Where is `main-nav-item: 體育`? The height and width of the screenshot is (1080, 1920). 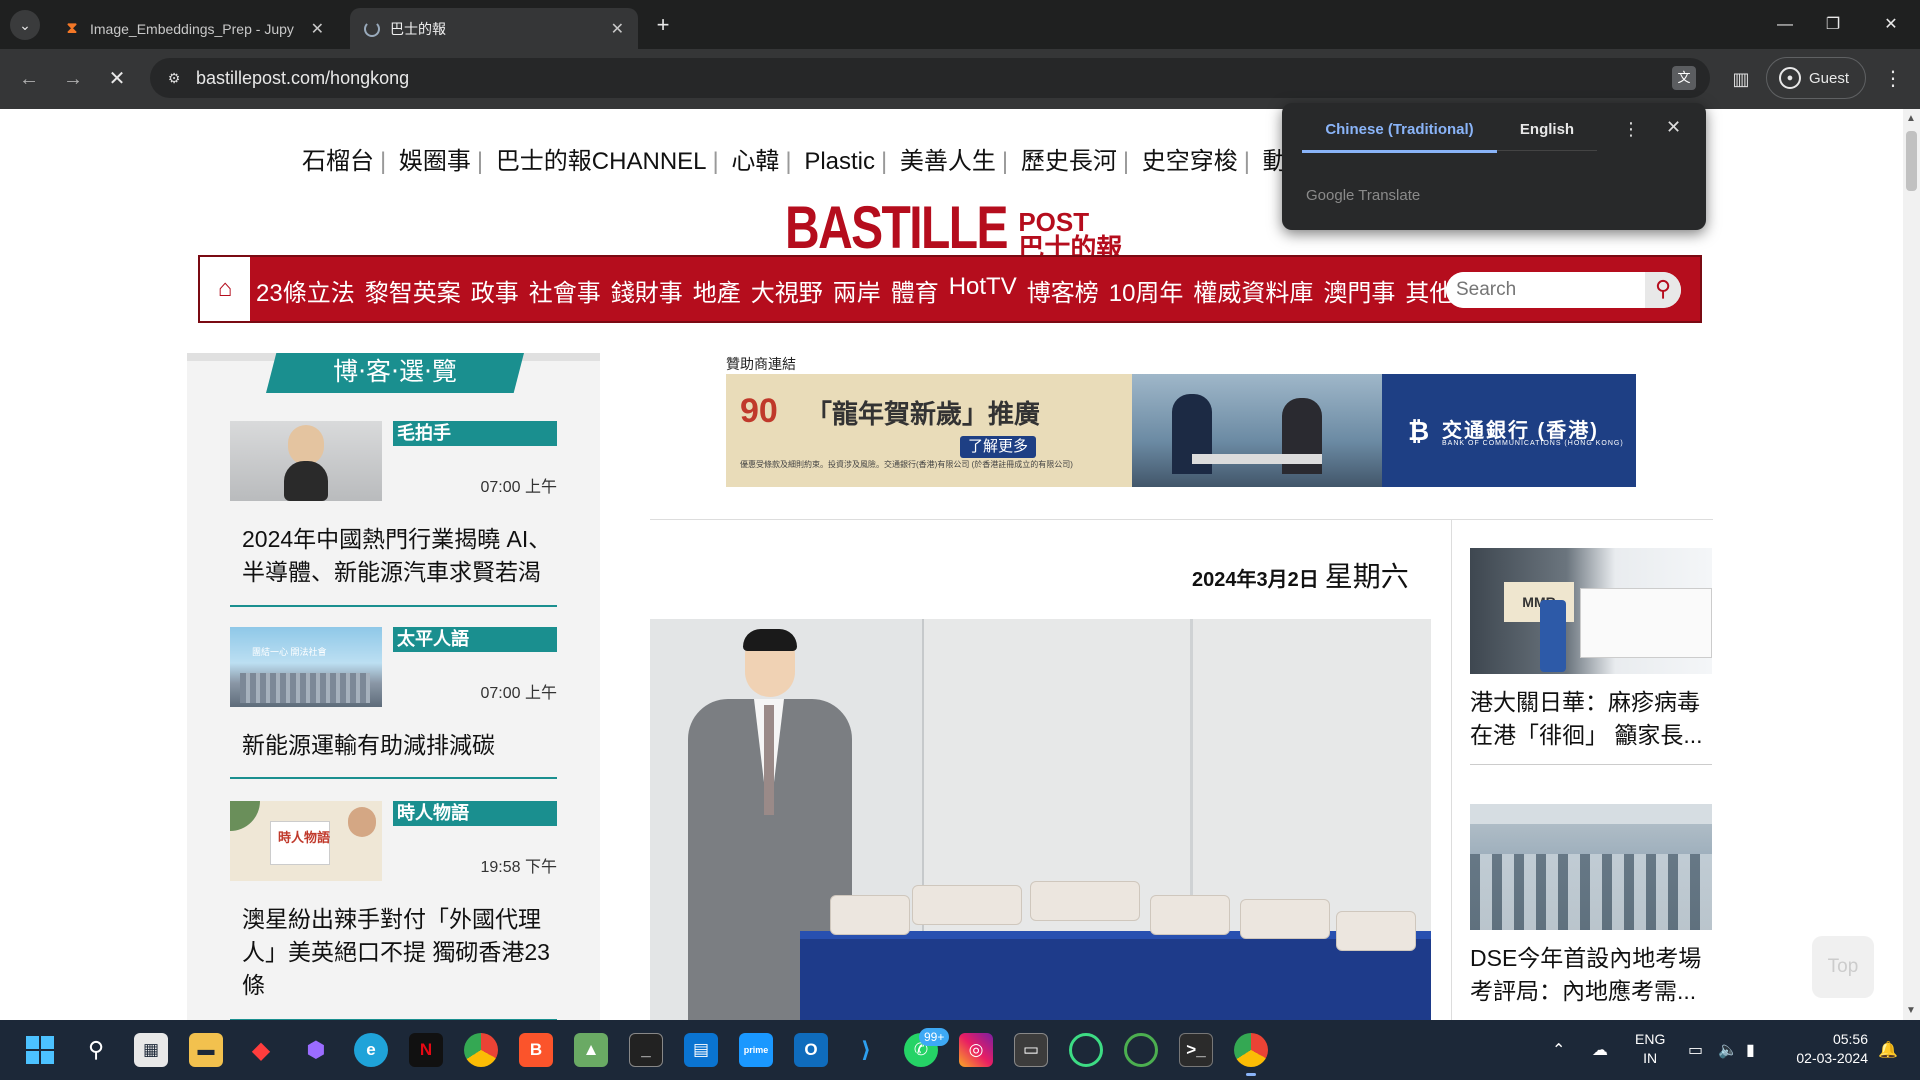
main-nav-item: 體育 is located at coordinates (915, 290).